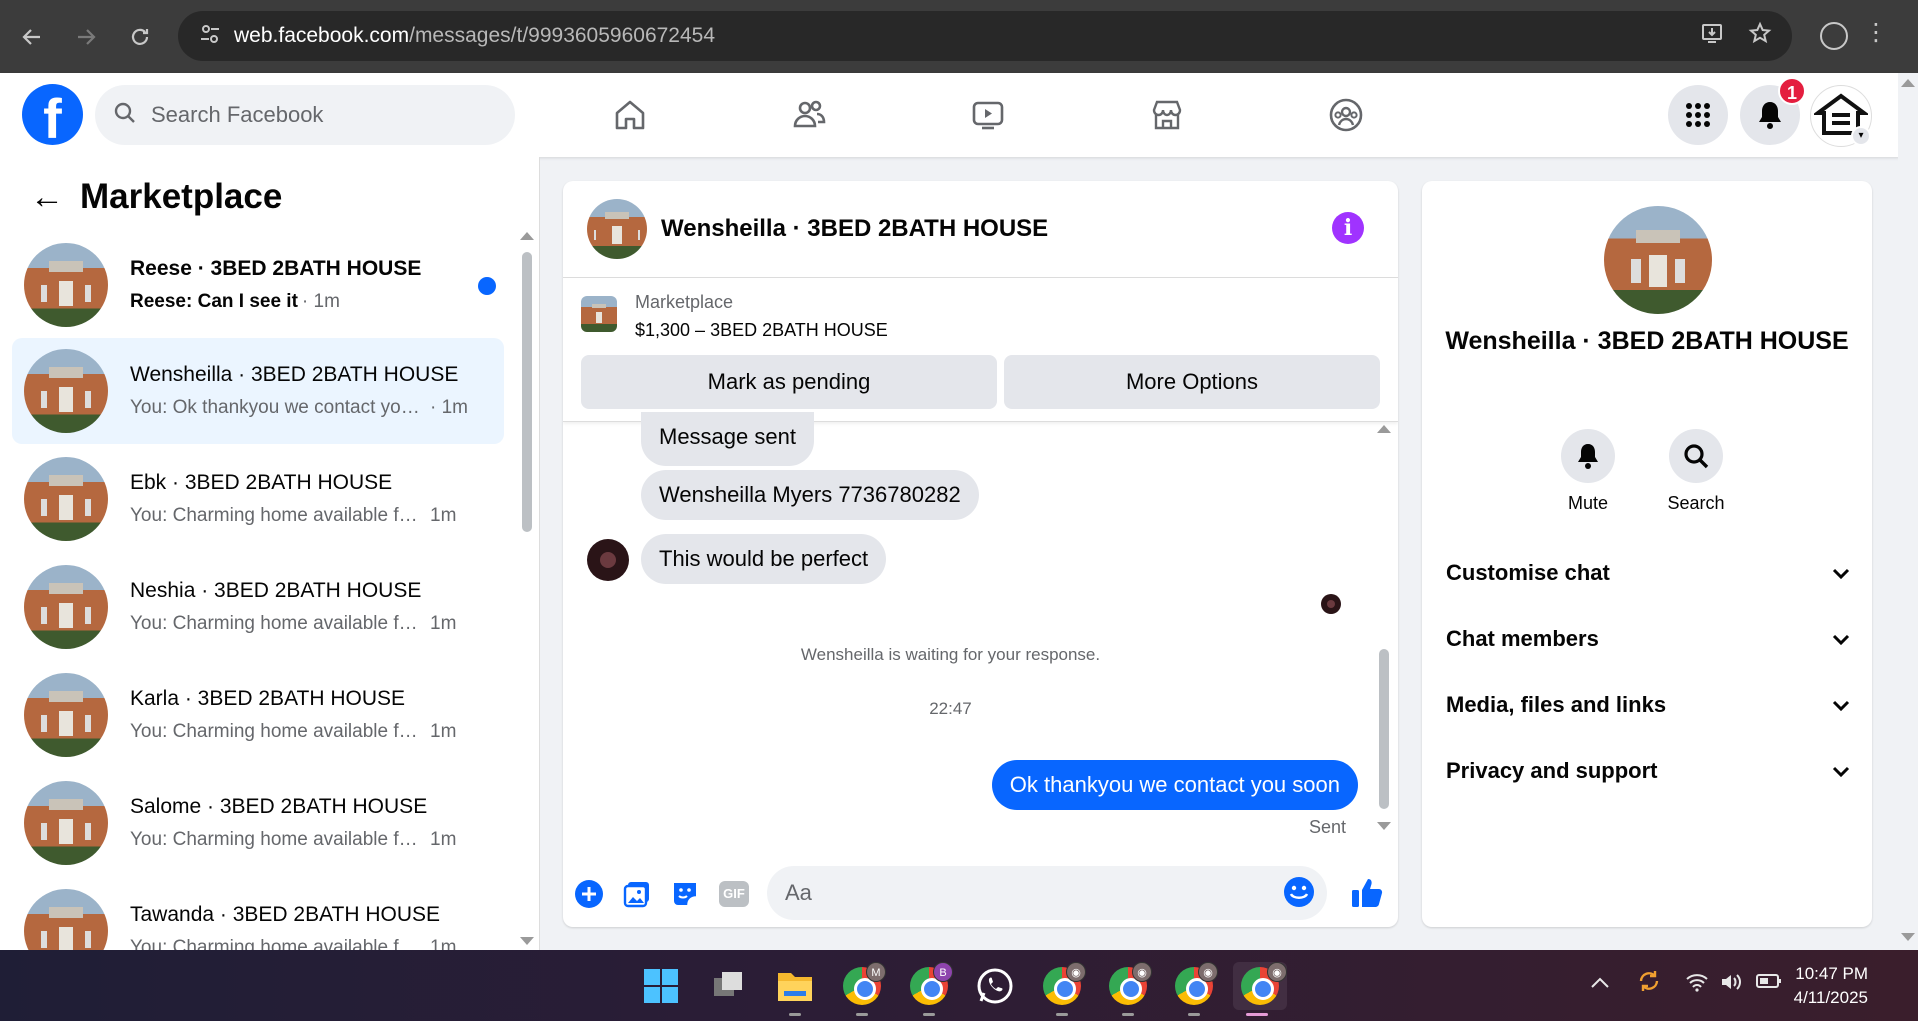 This screenshot has width=1918, height=1021. What do you see at coordinates (32, 37) in the screenshot?
I see `back-arrow-icon` at bounding box center [32, 37].